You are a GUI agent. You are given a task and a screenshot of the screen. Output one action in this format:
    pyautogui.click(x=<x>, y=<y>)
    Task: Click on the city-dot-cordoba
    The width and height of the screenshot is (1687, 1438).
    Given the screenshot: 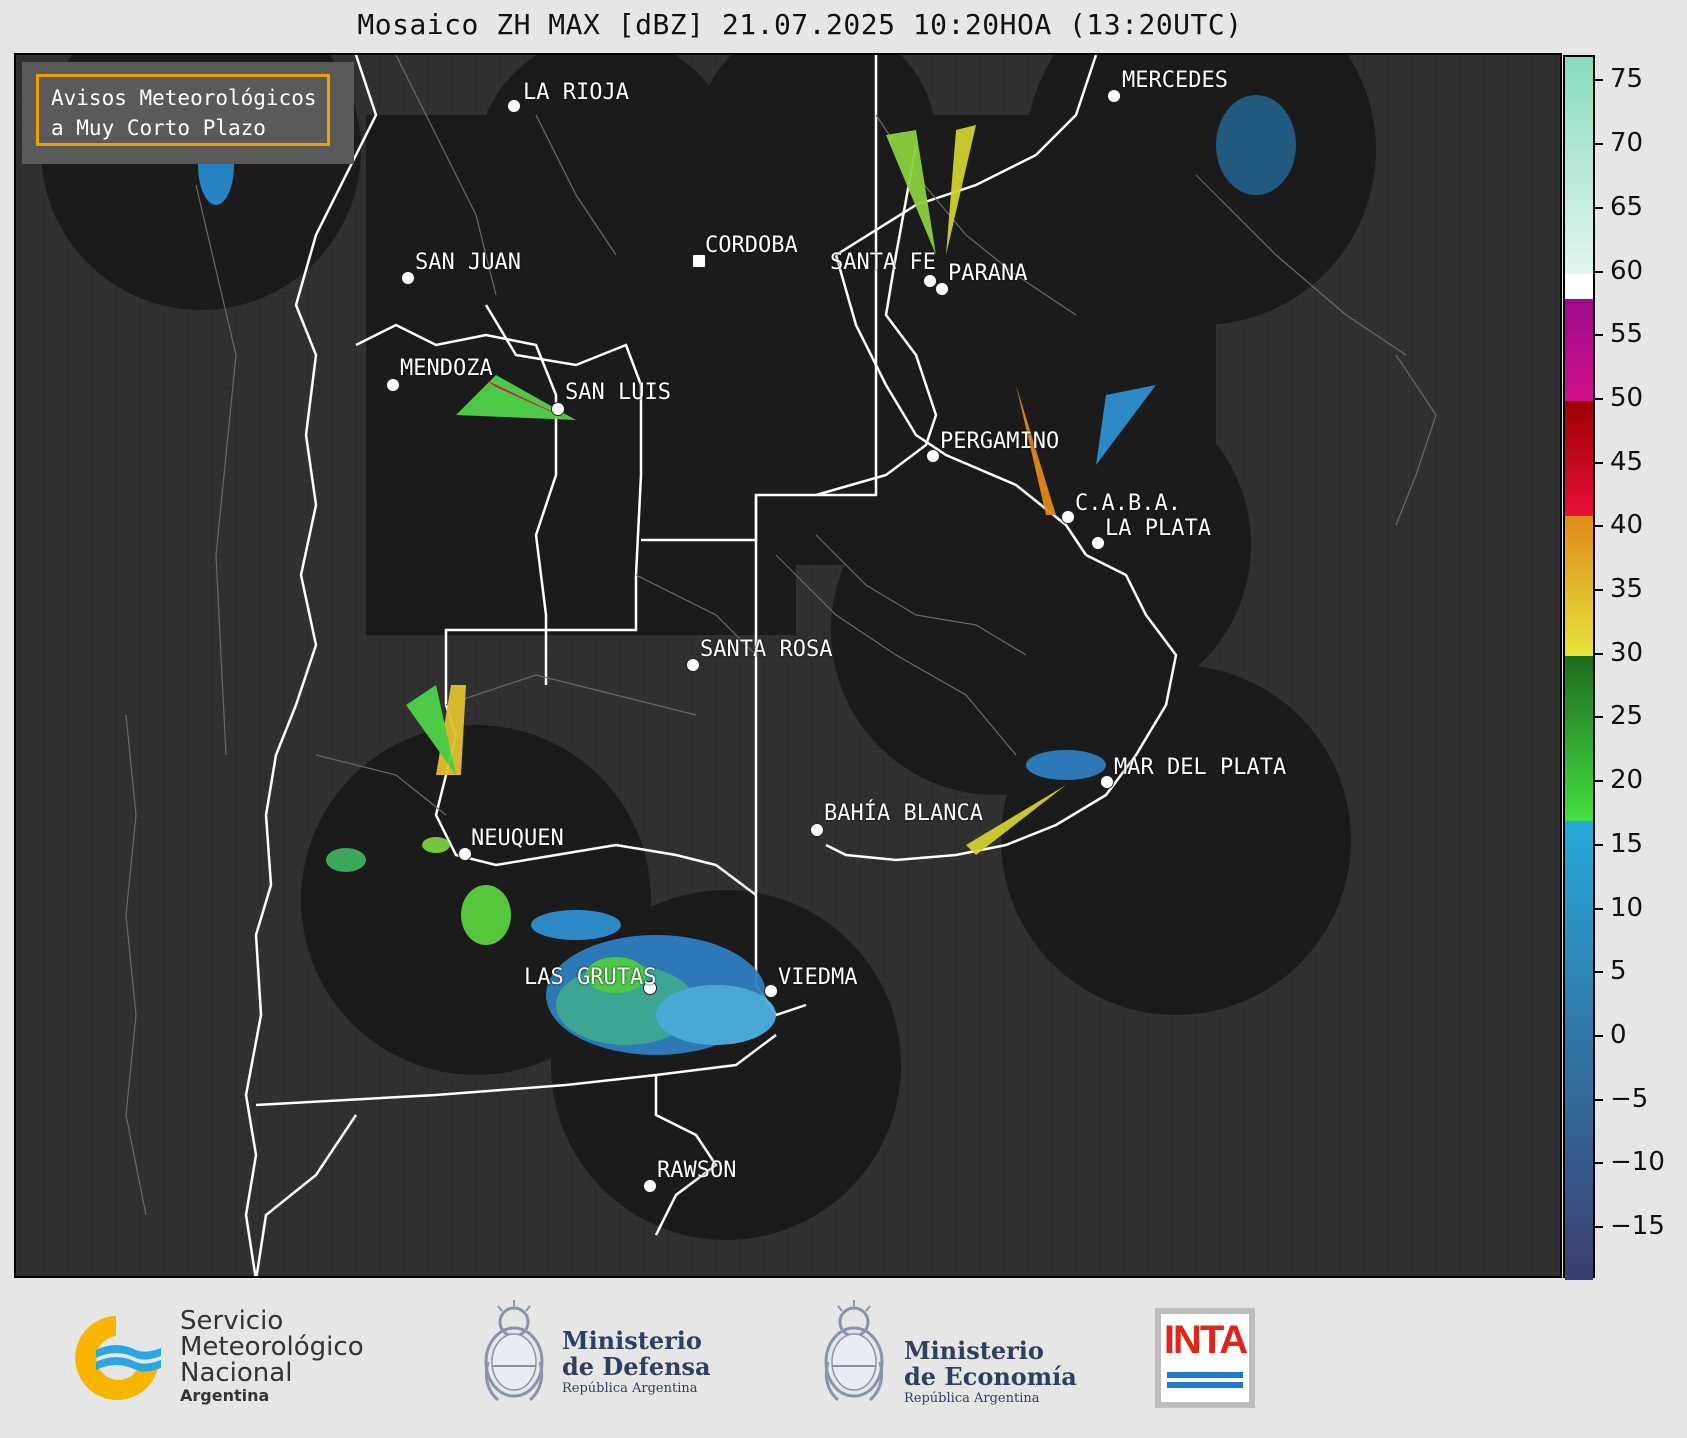 What is the action you would take?
    pyautogui.click(x=699, y=261)
    